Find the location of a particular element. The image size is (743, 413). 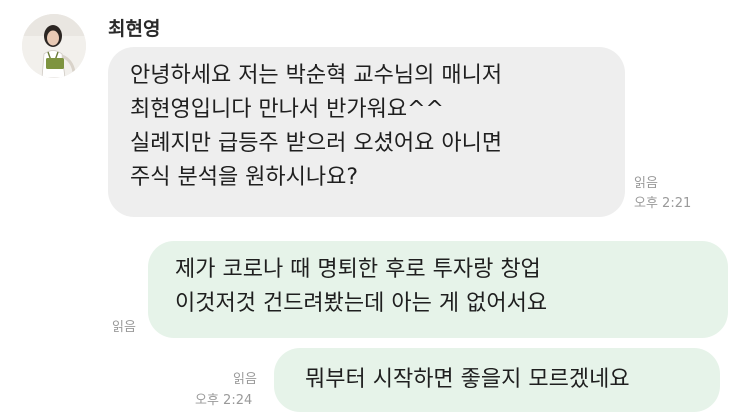

avatar is located at coordinates (54, 46).